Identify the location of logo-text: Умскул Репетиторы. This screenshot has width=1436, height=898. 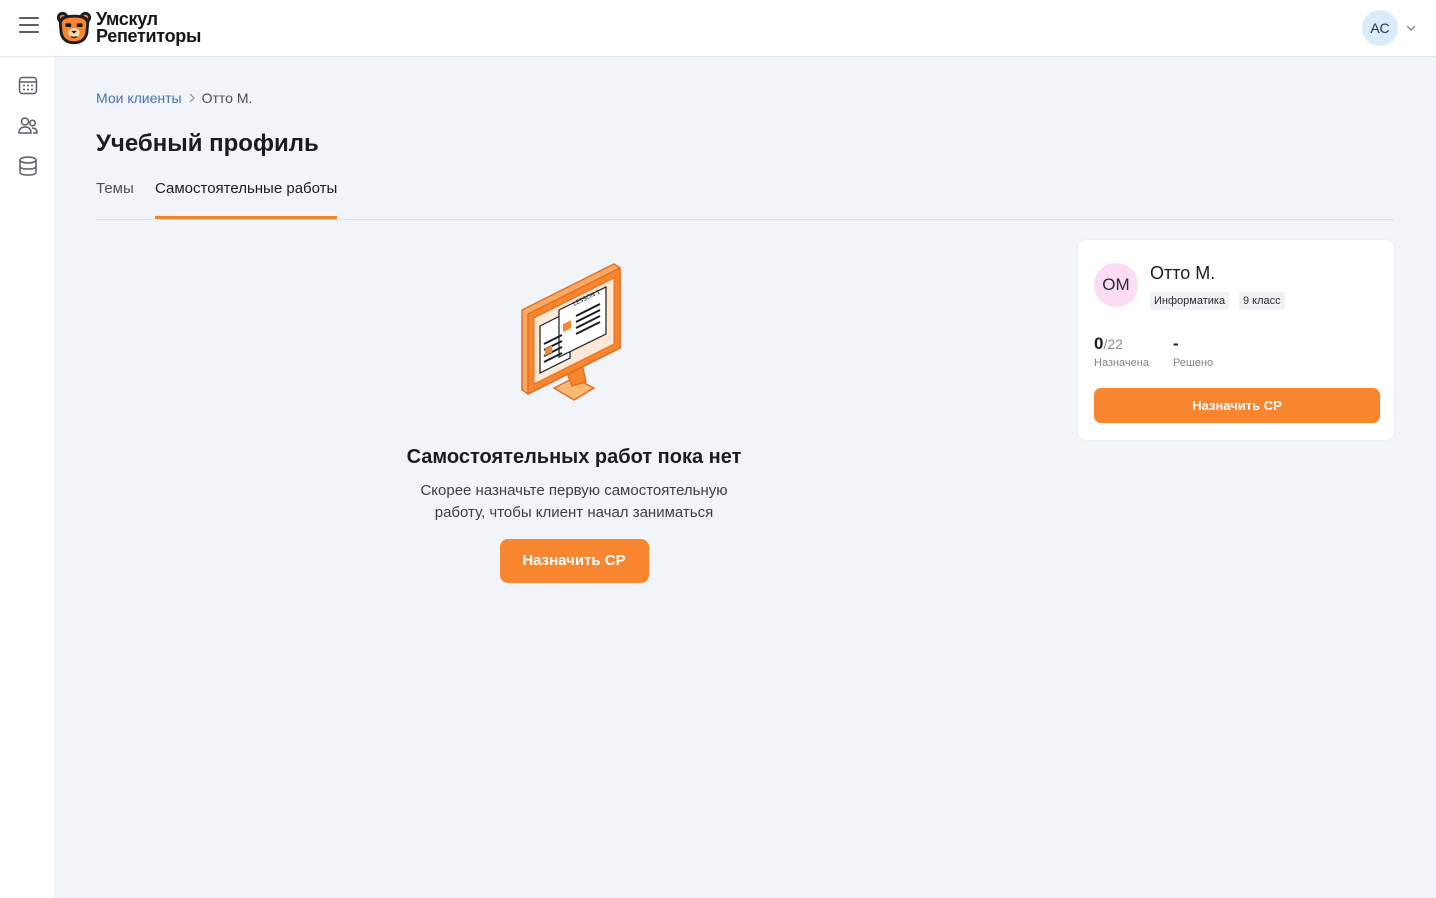
(149, 28).